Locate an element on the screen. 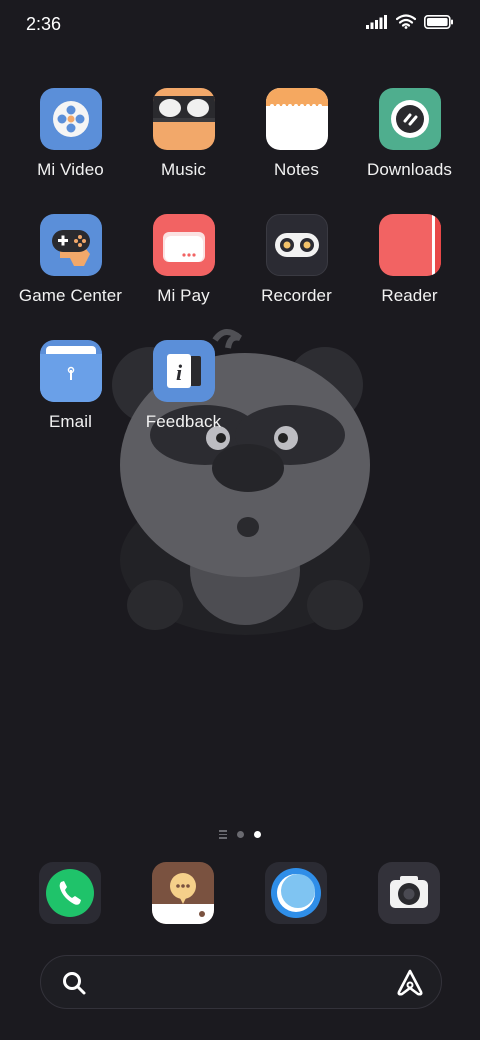  app-reader: Reader is located at coordinates (409, 269).